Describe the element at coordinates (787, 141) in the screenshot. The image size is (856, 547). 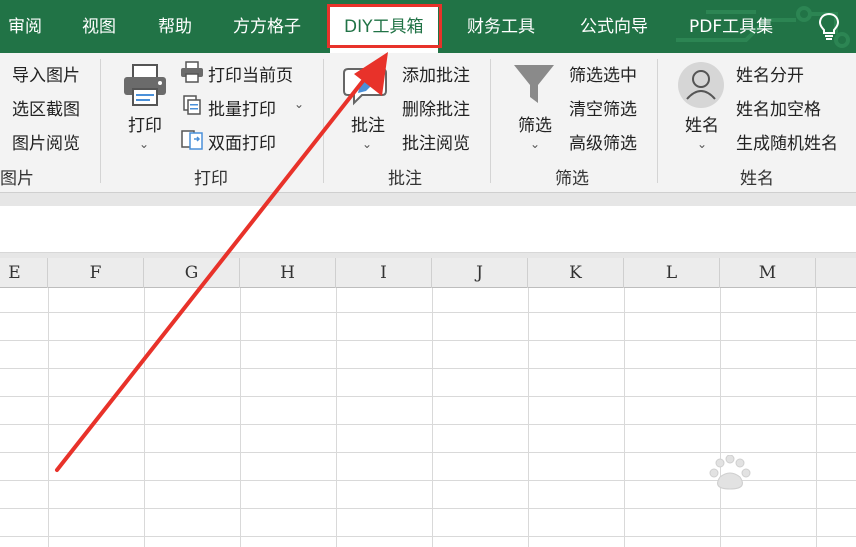
I see `random-name-button: 生成随机姓名` at that location.